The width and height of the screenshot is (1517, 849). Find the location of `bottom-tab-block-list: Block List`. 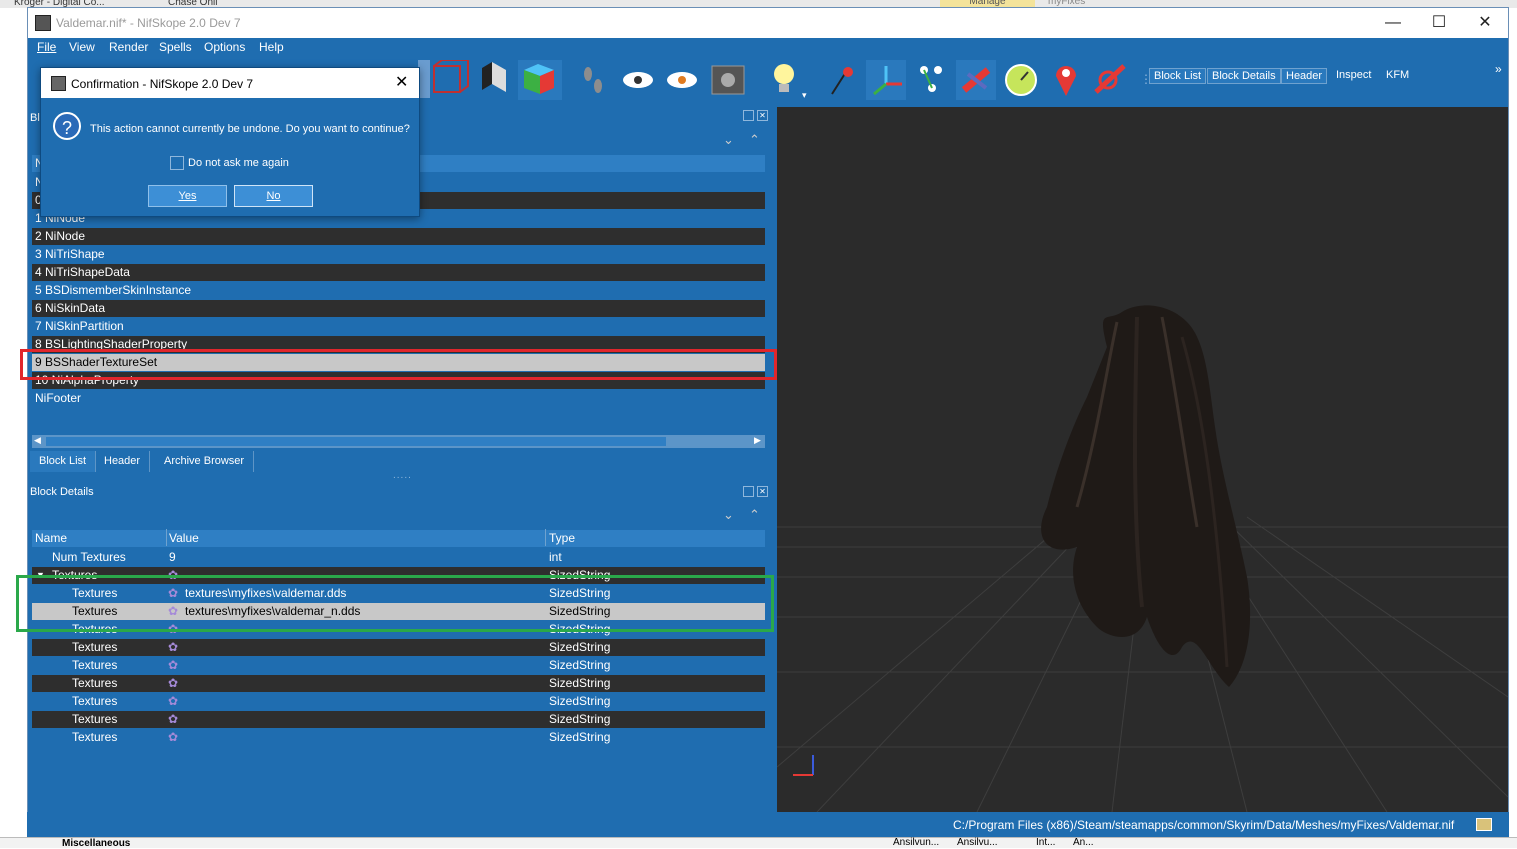

bottom-tab-block-list: Block List is located at coordinates (63, 461).